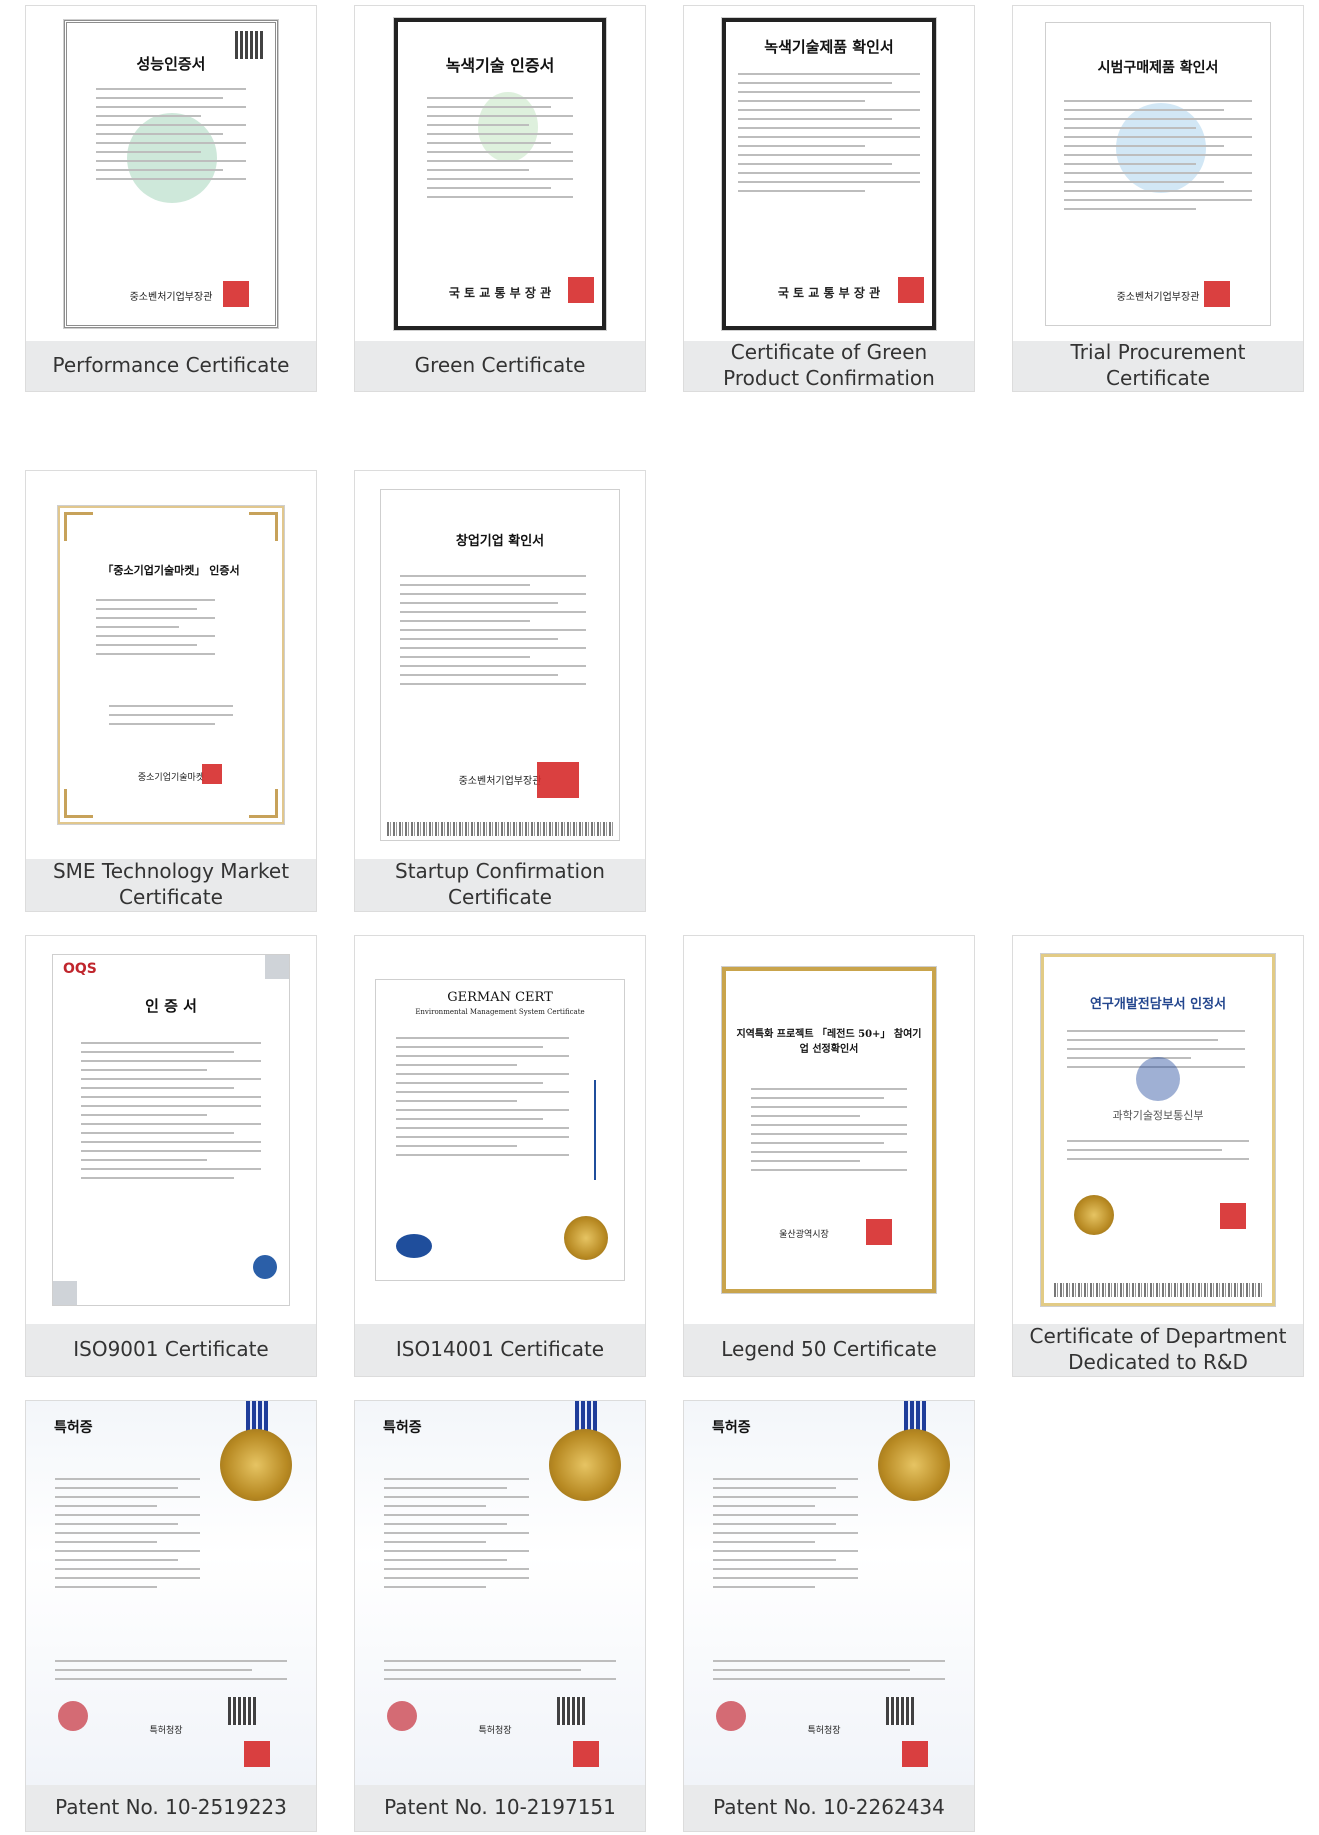  I want to click on certificate-image: 연구개발전담부서 인정서 과학기술정보통신부, so click(1158, 1130).